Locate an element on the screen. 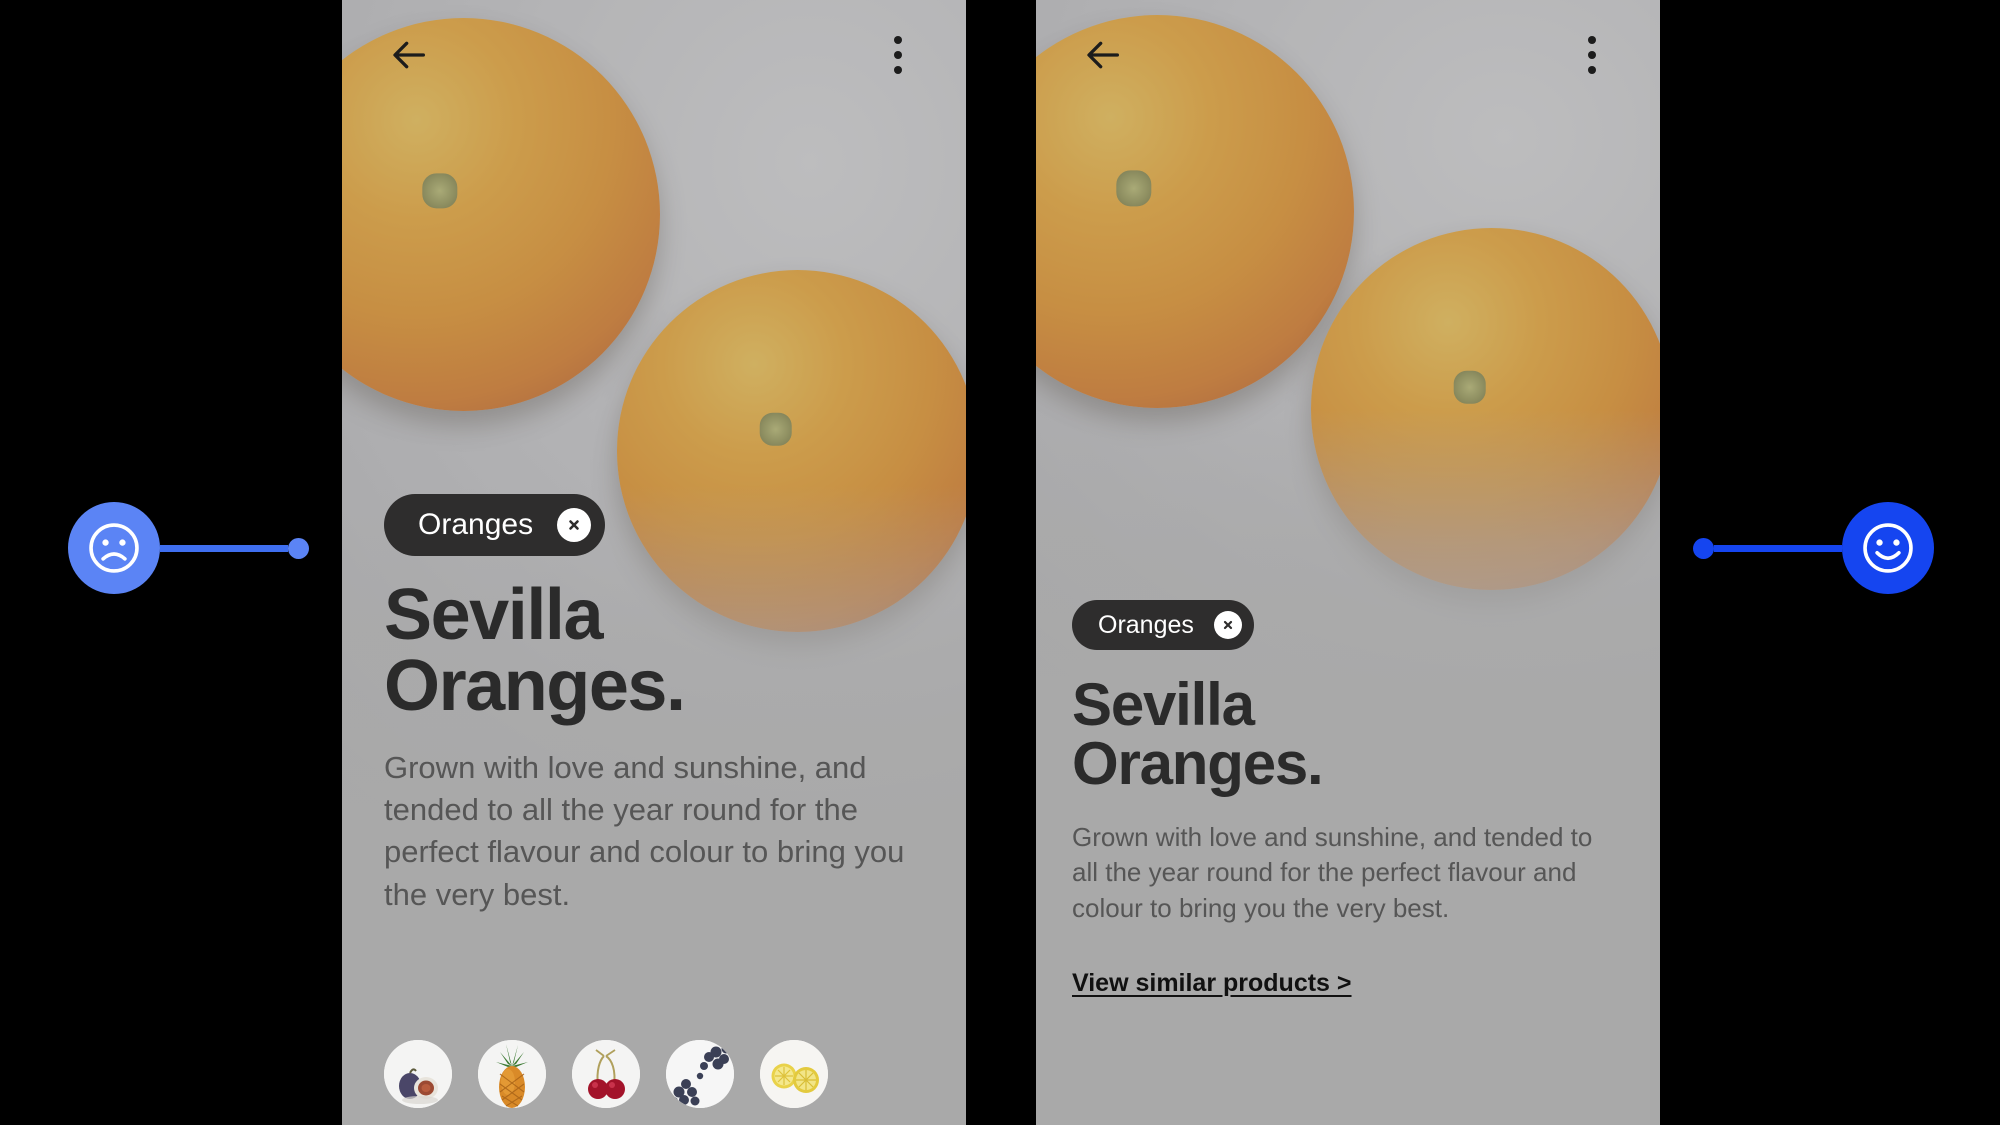  happy-face-icon is located at coordinates (1888, 548).